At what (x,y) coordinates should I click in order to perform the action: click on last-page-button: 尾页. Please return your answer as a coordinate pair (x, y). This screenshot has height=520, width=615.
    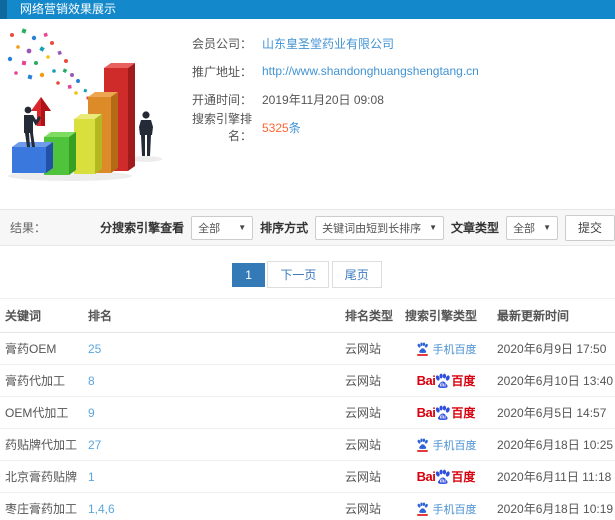
    Looking at the image, I should click on (356, 274).